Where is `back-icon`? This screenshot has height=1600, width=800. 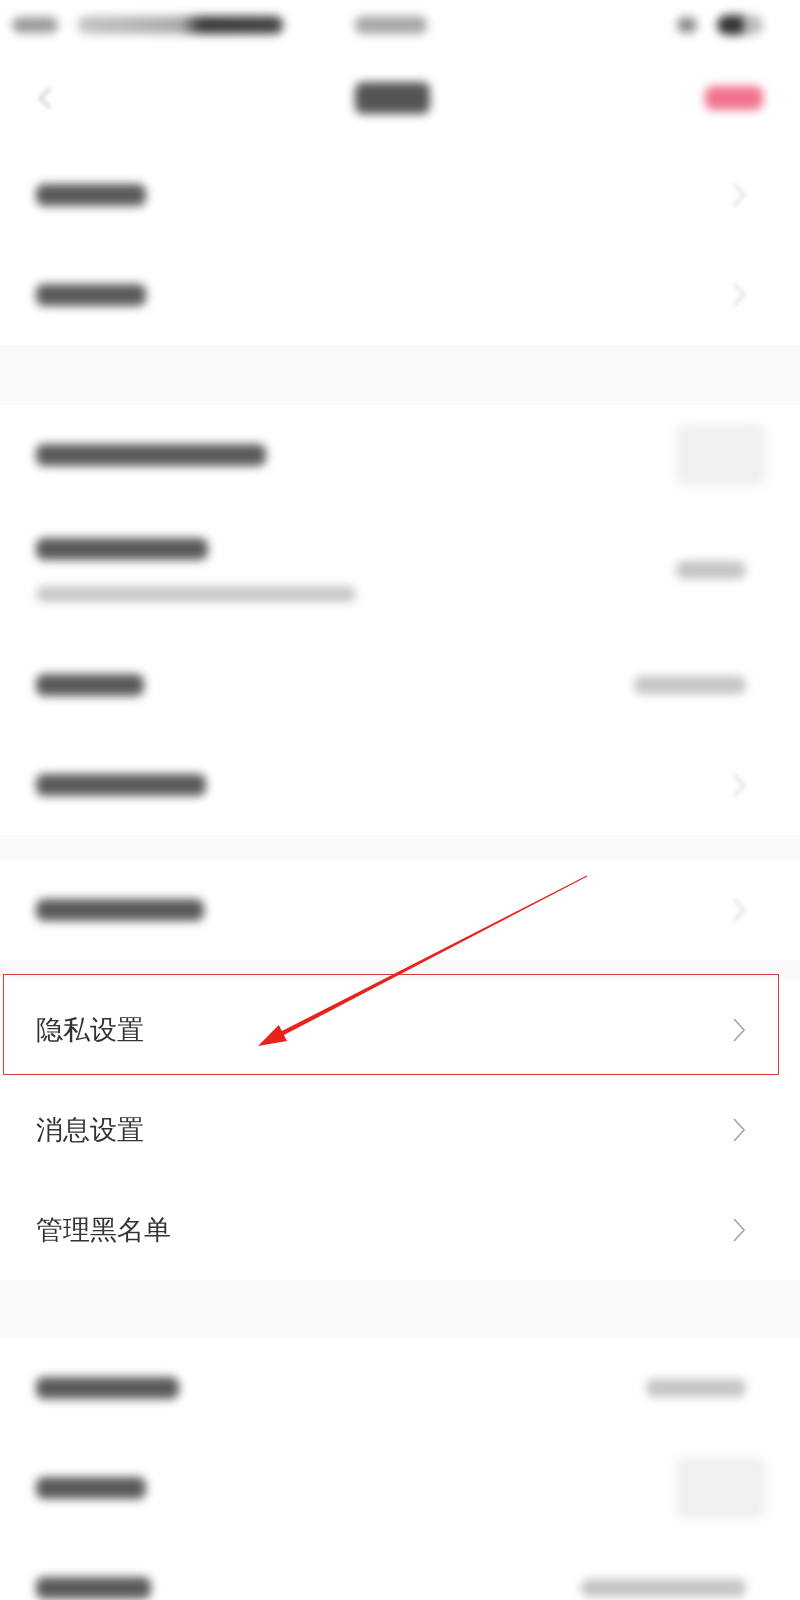 back-icon is located at coordinates (45, 97).